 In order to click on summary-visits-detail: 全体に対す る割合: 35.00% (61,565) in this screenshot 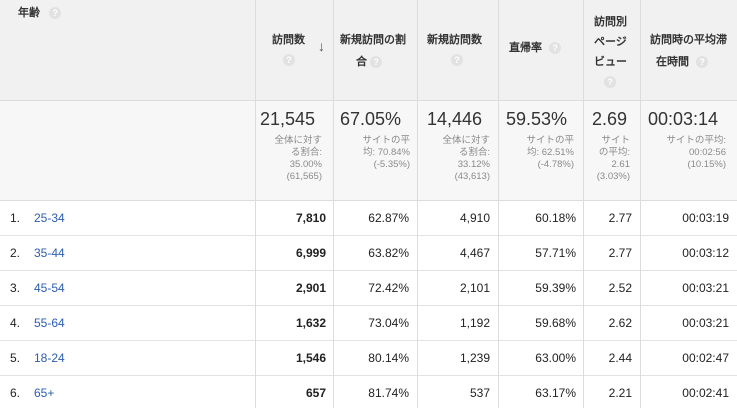, I will do `click(298, 158)`.